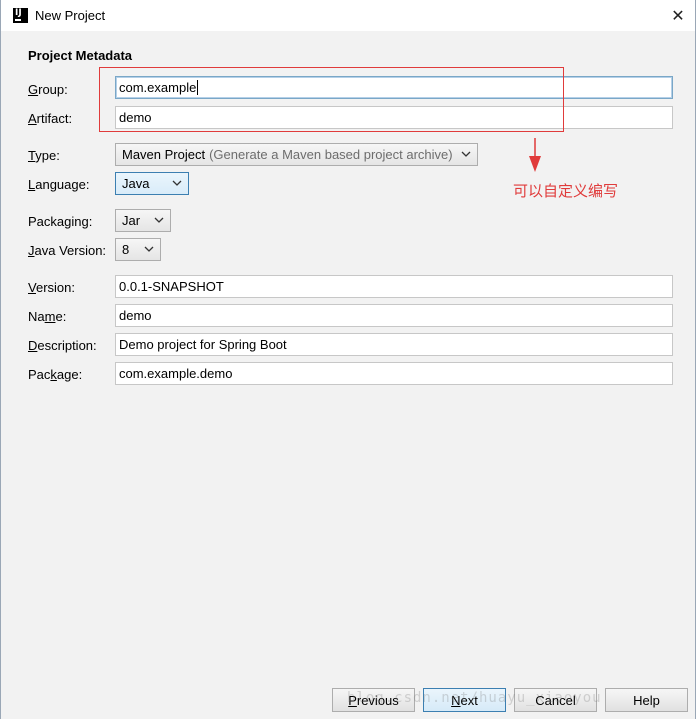 This screenshot has height=719, width=696. I want to click on packaging-select: Jar, so click(143, 220).